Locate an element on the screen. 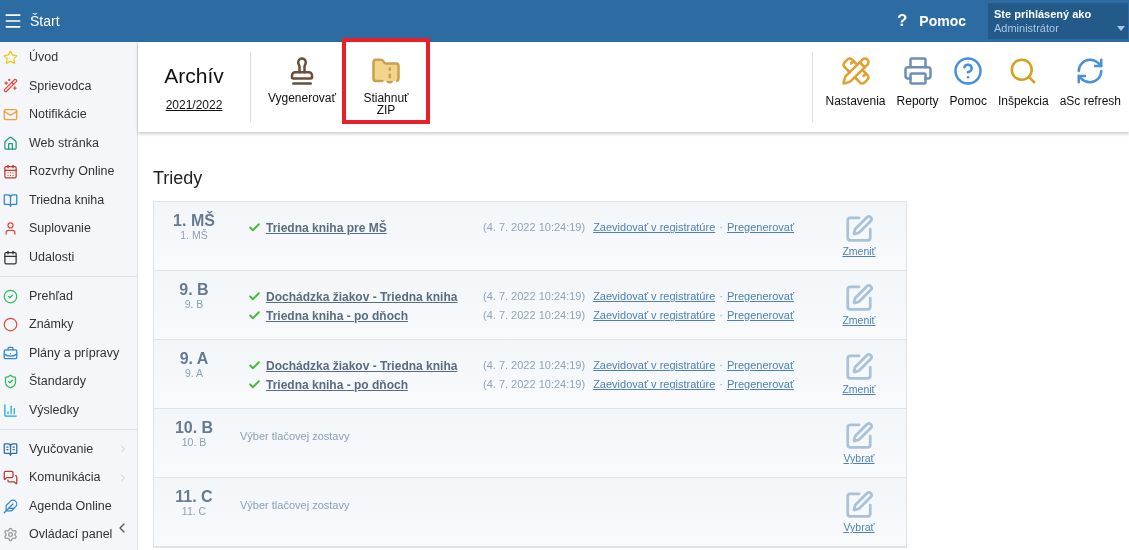 Image resolution: width=1129 pixels, height=550 pixels. sidebar-item: Komunikácia is located at coordinates (68, 477).